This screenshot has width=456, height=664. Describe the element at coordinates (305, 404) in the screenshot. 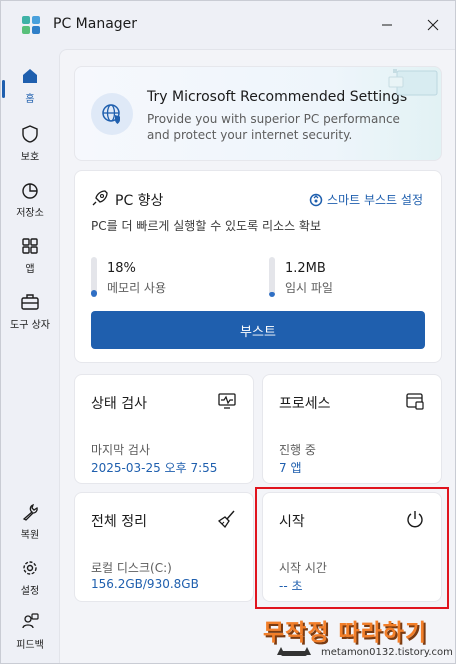

I see `process-title: 프로세스` at that location.